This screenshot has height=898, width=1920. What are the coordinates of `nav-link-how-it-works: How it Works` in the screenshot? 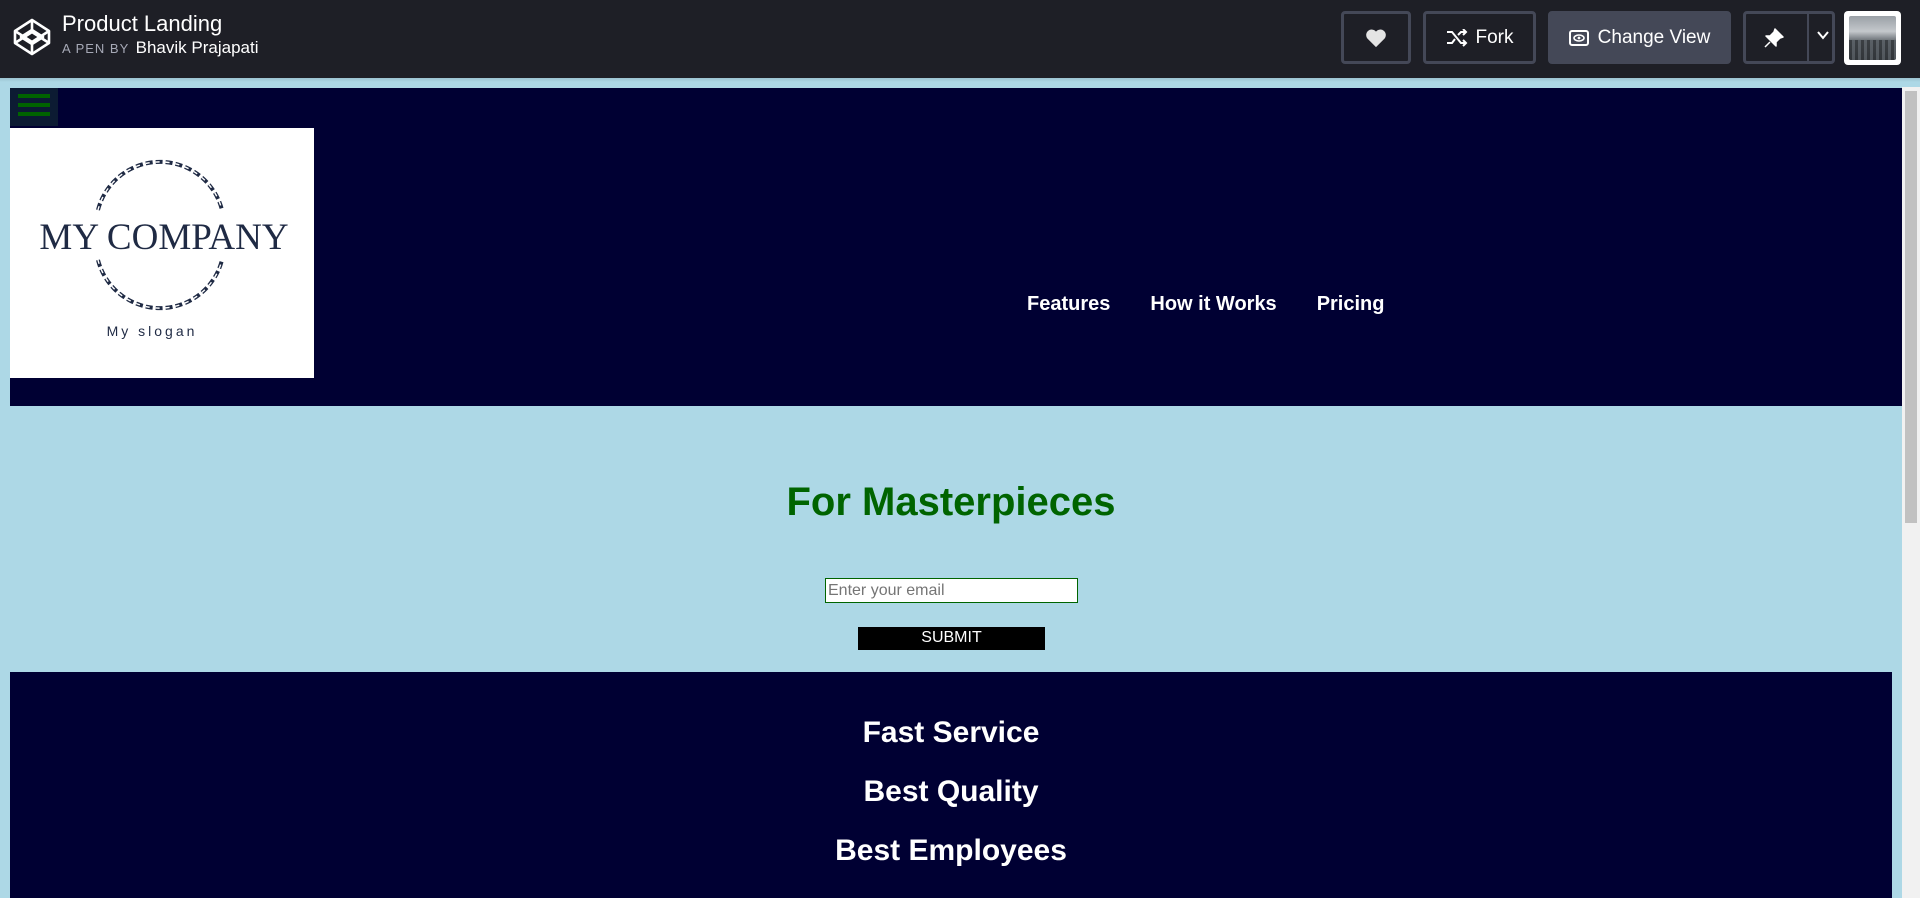 It's located at (1213, 304).